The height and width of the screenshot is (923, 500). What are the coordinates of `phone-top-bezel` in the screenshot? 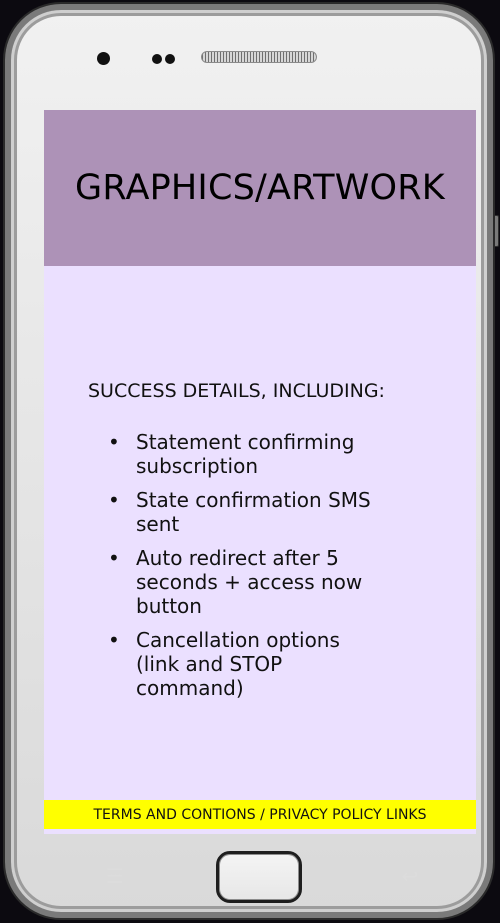 It's located at (249, 60).